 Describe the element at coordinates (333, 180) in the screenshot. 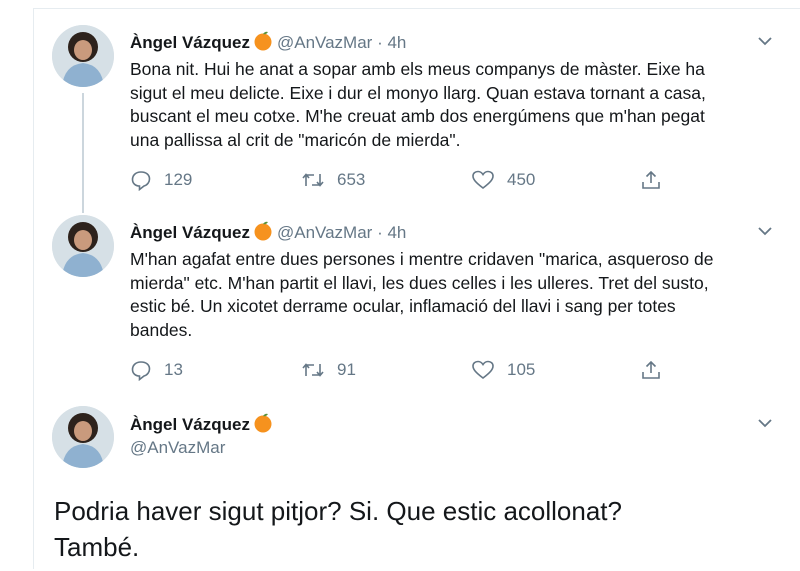

I see `retweet-button: 653` at that location.